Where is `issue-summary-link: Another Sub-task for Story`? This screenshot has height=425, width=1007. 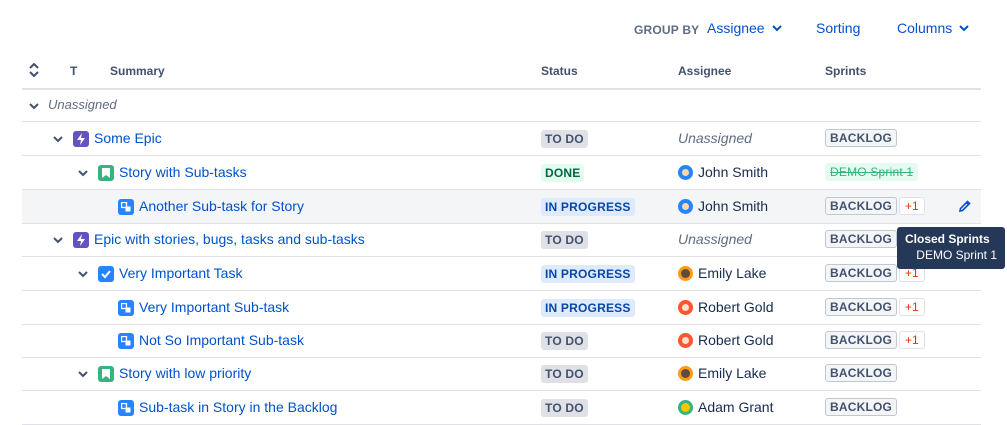
issue-summary-link: Another Sub-task for Story is located at coordinates (221, 206).